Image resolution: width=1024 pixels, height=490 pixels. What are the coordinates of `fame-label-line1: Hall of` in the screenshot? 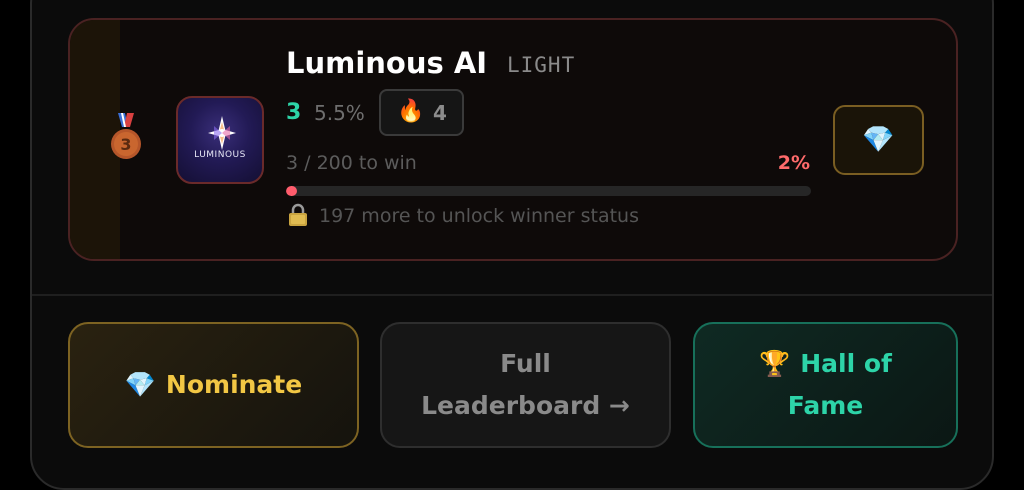 It's located at (846, 363).